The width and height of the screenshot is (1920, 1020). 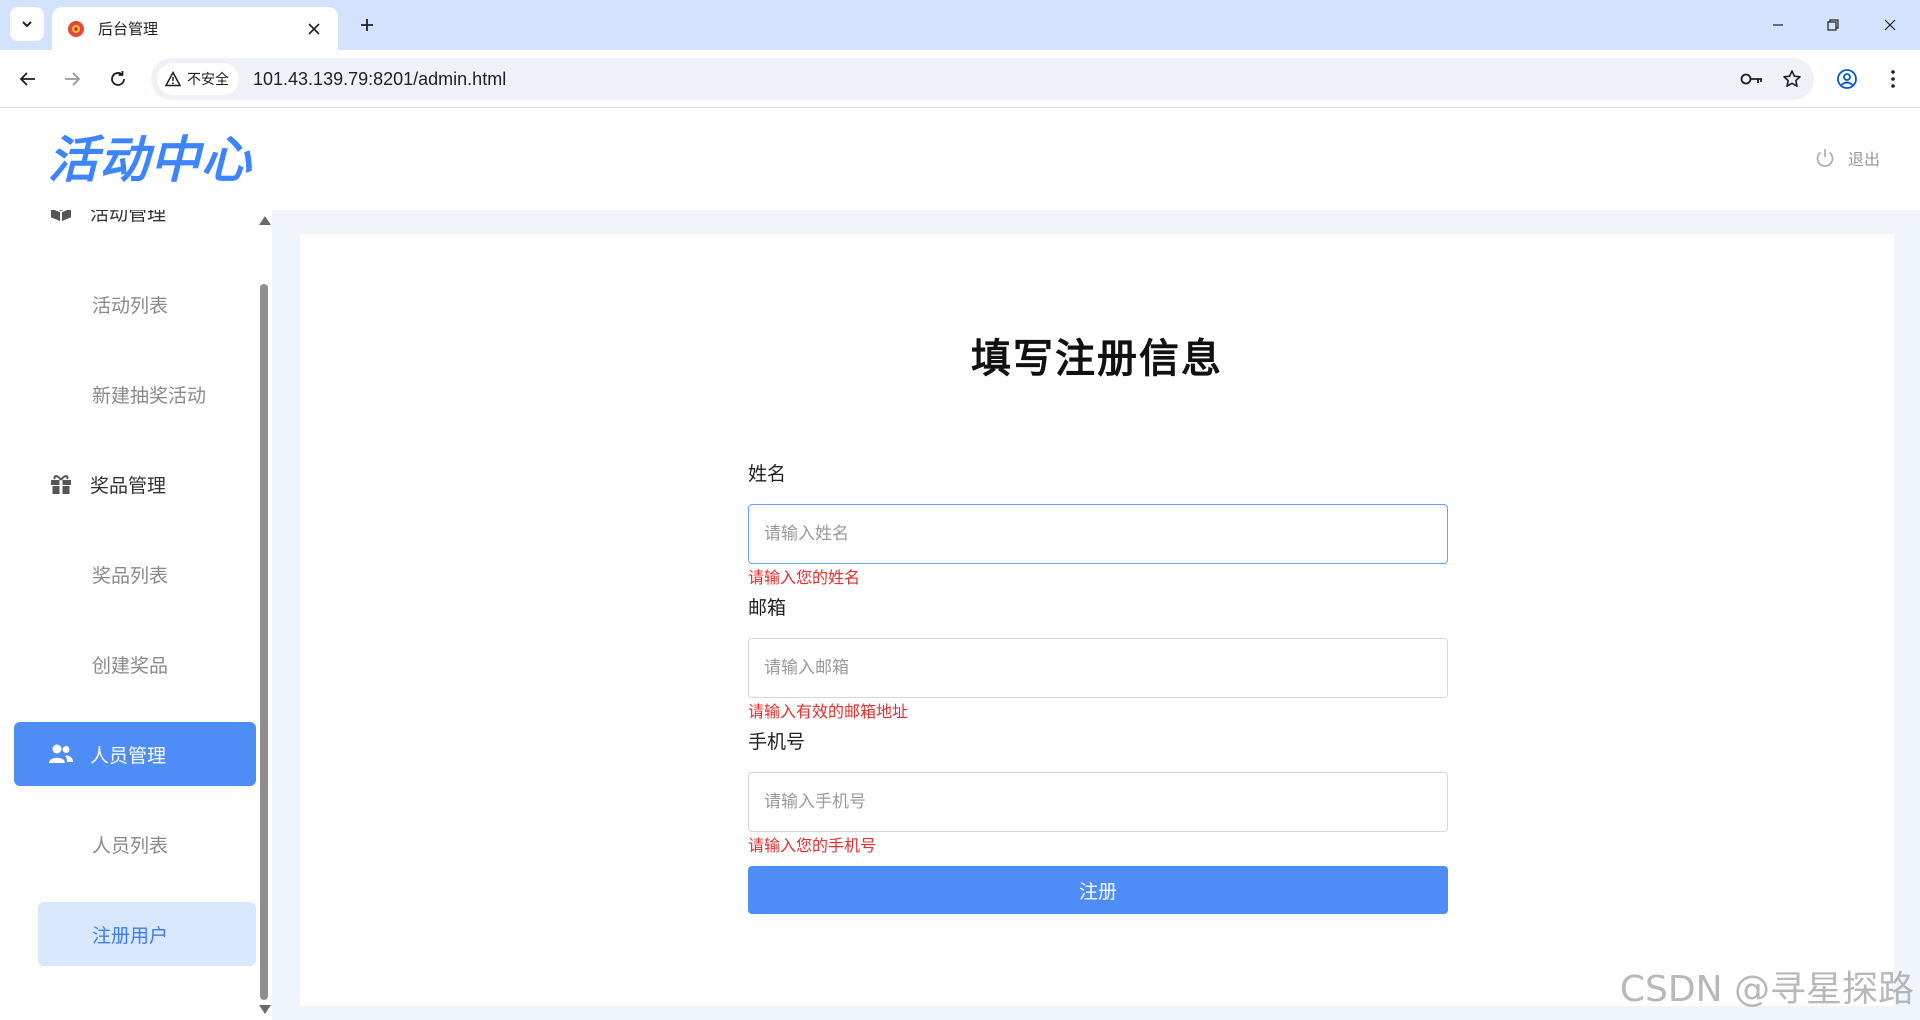 I want to click on address-bar: 不安全 101.43.139.79:8201/admin.html, so click(x=982, y=79).